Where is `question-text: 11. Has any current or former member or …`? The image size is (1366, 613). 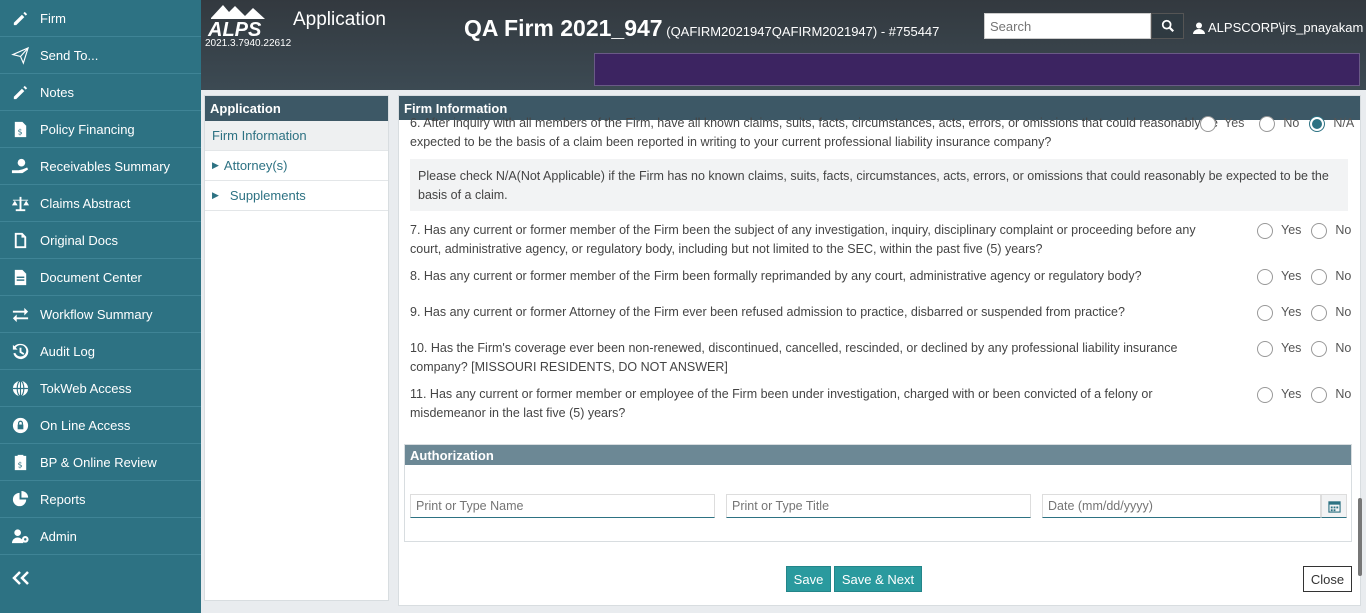
question-text: 11. Has any current or former member or … is located at coordinates (781, 403).